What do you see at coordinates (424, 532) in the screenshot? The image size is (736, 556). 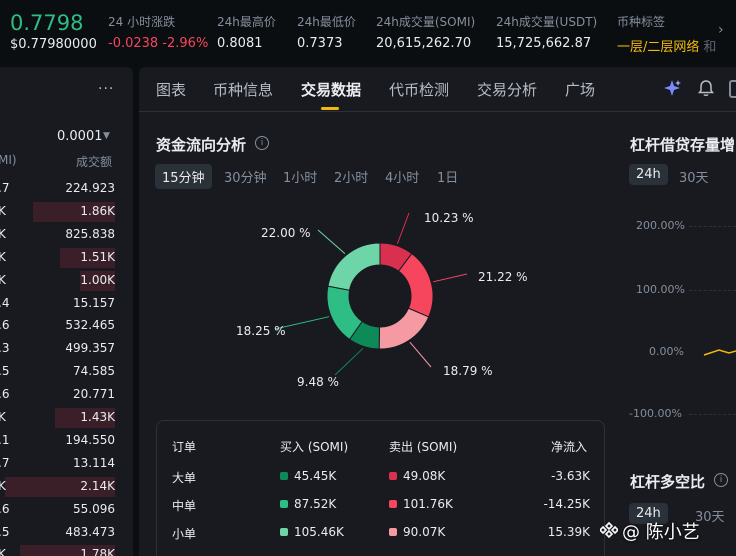 I see `sell-volume-text: 90.07K` at bounding box center [424, 532].